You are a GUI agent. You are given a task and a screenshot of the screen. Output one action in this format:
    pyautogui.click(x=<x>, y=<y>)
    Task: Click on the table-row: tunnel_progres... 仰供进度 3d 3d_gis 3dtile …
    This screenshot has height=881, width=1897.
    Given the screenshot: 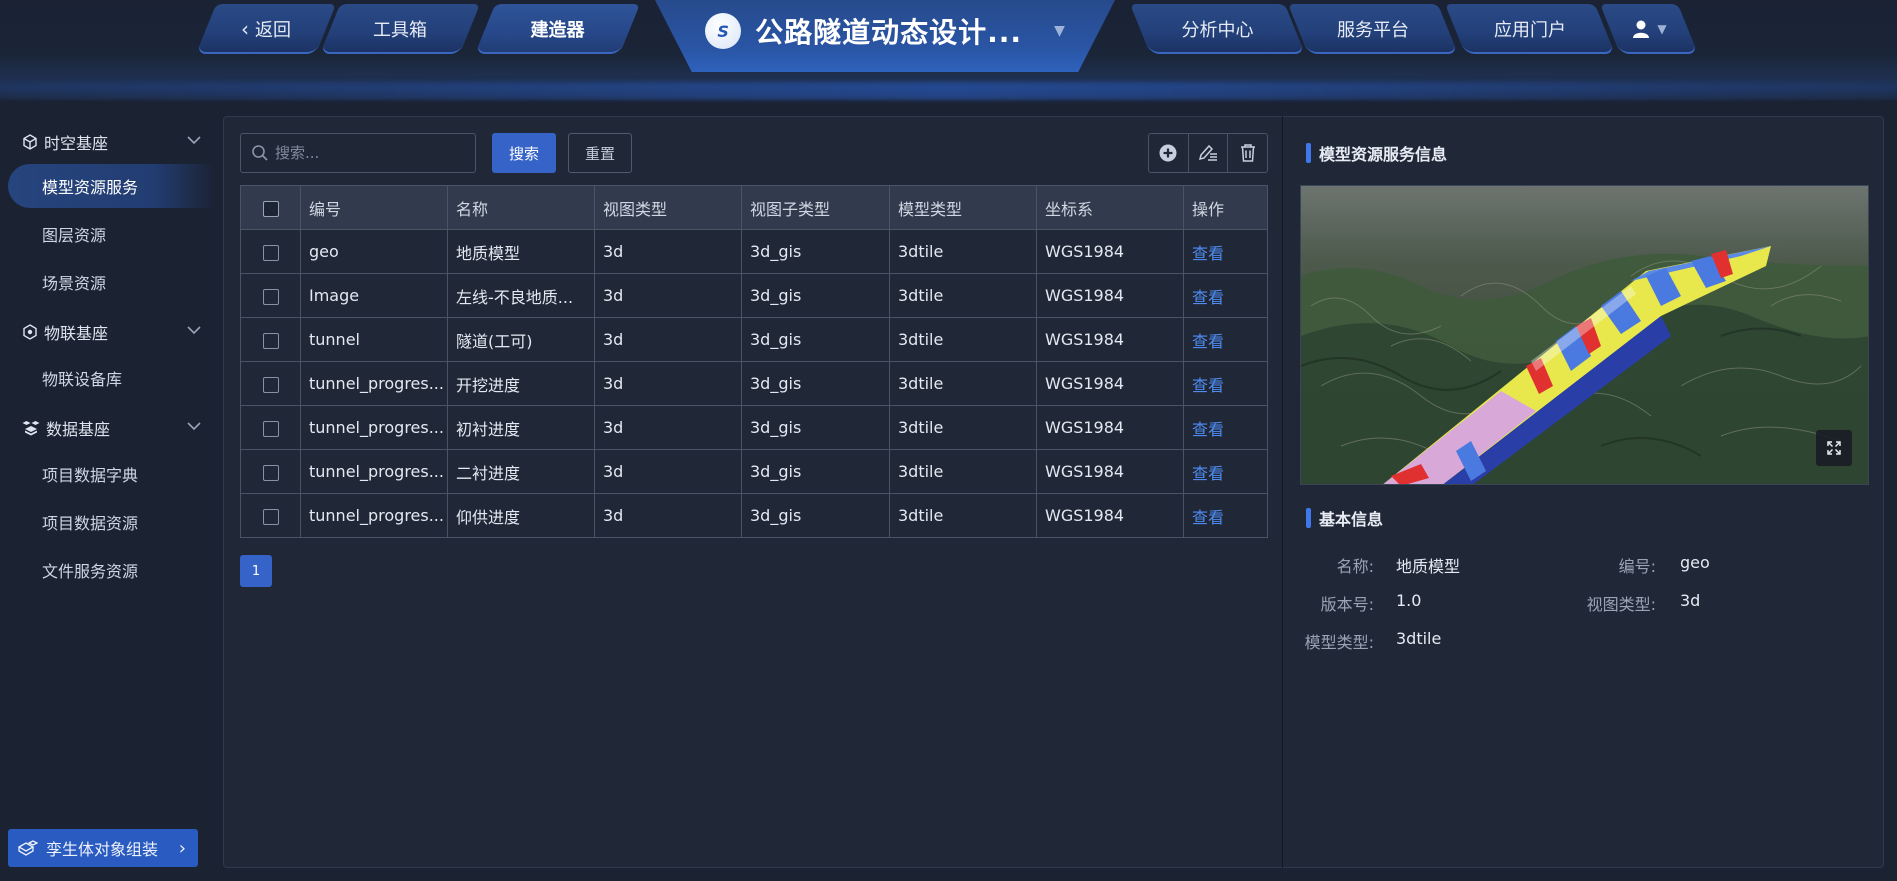 What is the action you would take?
    pyautogui.click(x=754, y=515)
    